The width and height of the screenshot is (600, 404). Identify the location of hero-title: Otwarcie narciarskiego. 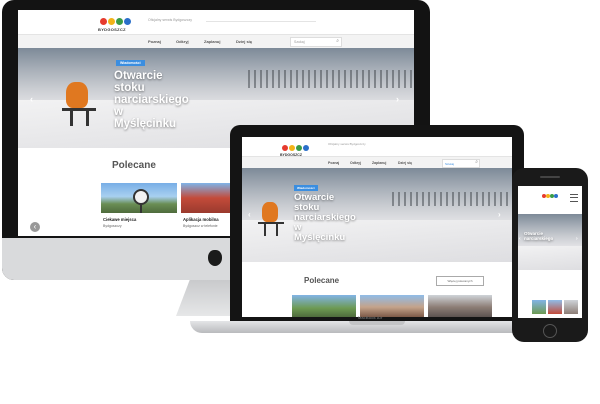
(538, 236).